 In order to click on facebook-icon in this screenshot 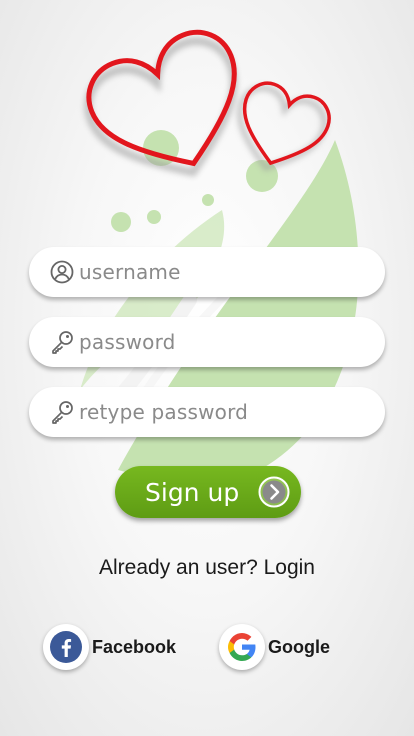, I will do `click(66, 647)`.